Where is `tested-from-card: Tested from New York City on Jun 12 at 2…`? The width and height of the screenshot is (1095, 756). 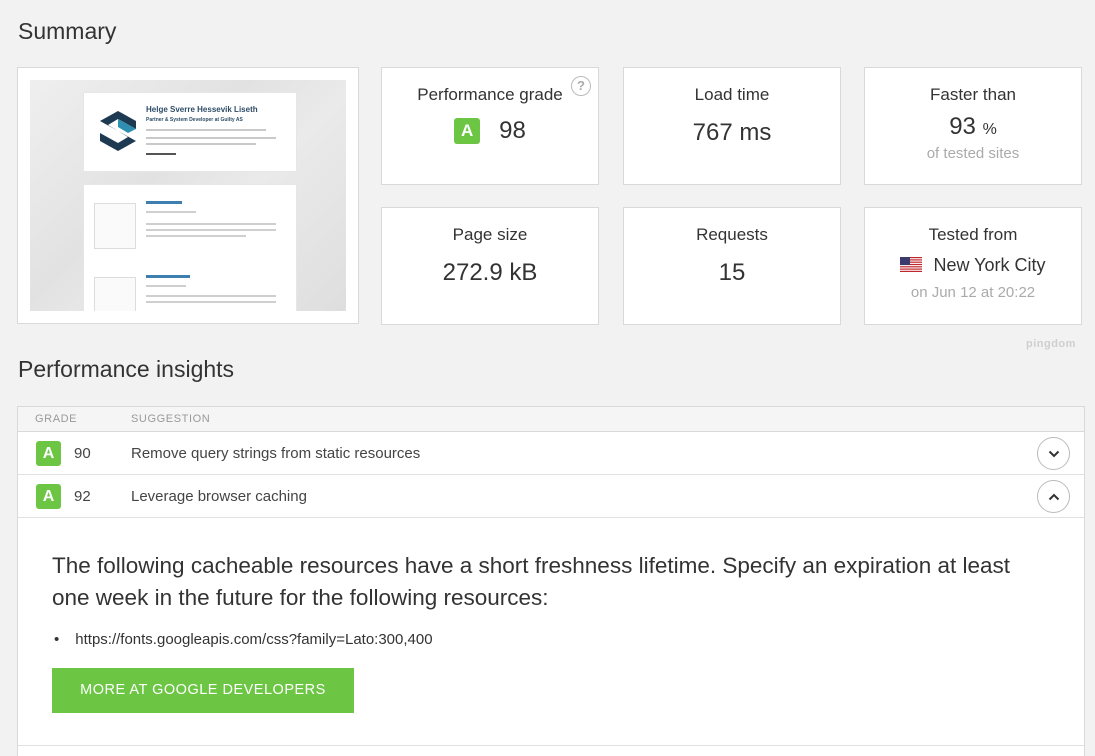 tested-from-card: Tested from New York City on Jun 12 at 2… is located at coordinates (973, 266).